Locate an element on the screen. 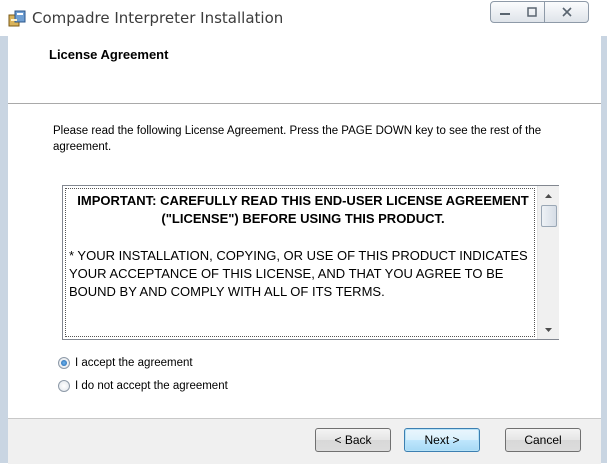 The width and height of the screenshot is (607, 464). scroll-up-button is located at coordinates (548, 195).